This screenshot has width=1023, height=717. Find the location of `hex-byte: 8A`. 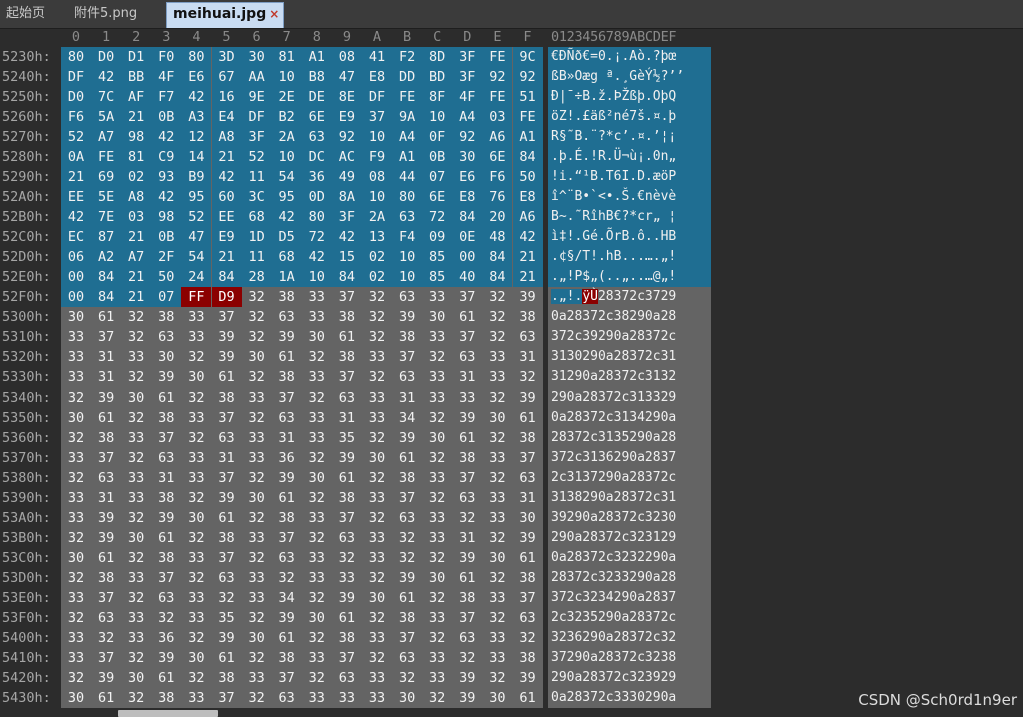

hex-byte: 8A is located at coordinates (346, 197).